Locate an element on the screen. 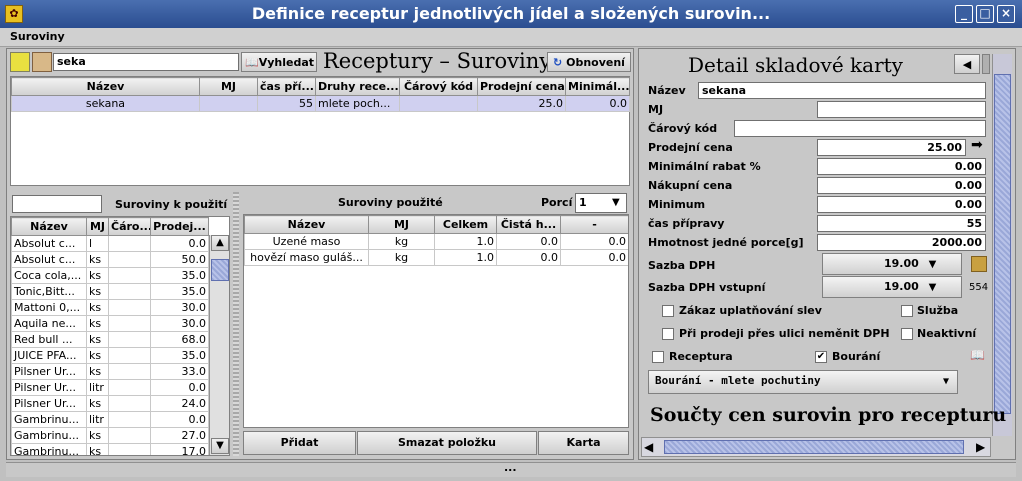 The width and height of the screenshot is (1022, 481). table-row: Pilsner Ur... litr 0.0 is located at coordinates (110, 387).